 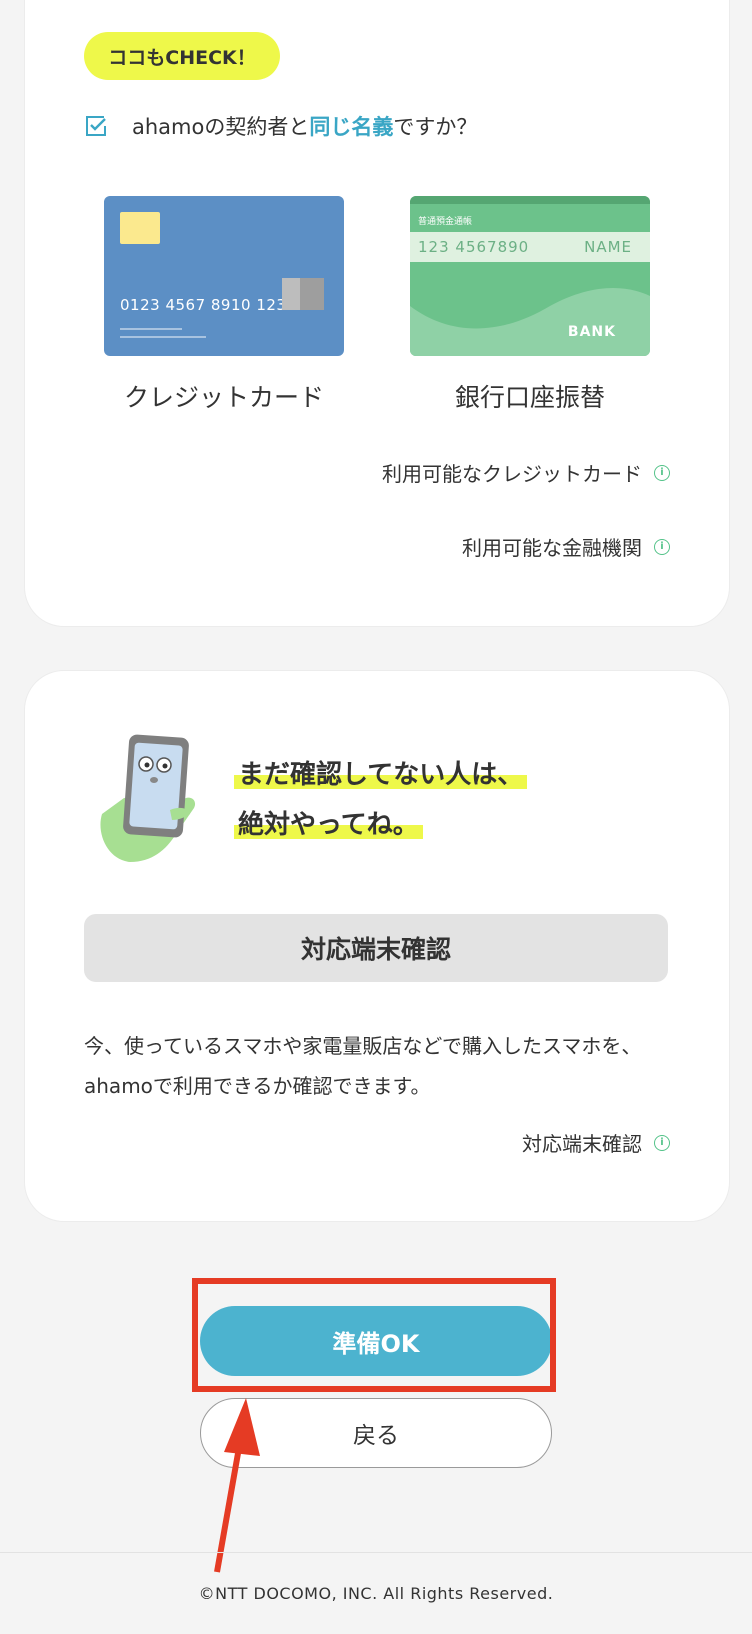 I want to click on question-text: ahamoの契約者と, so click(x=221, y=127).